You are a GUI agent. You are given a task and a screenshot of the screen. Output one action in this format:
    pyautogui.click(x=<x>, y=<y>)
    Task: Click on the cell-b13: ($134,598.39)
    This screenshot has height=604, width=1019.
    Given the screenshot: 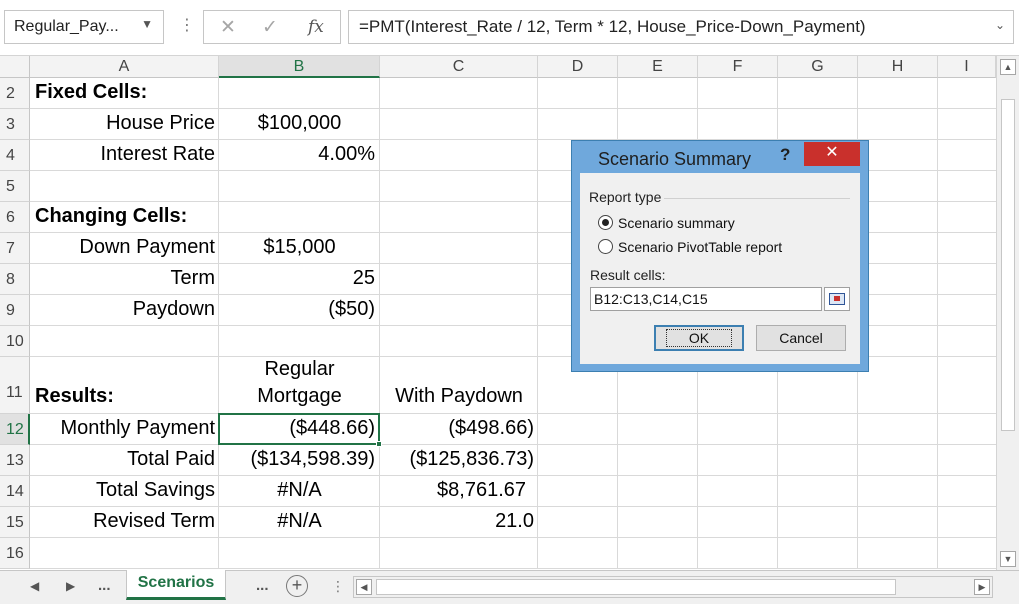 What is the action you would take?
    pyautogui.click(x=297, y=459)
    